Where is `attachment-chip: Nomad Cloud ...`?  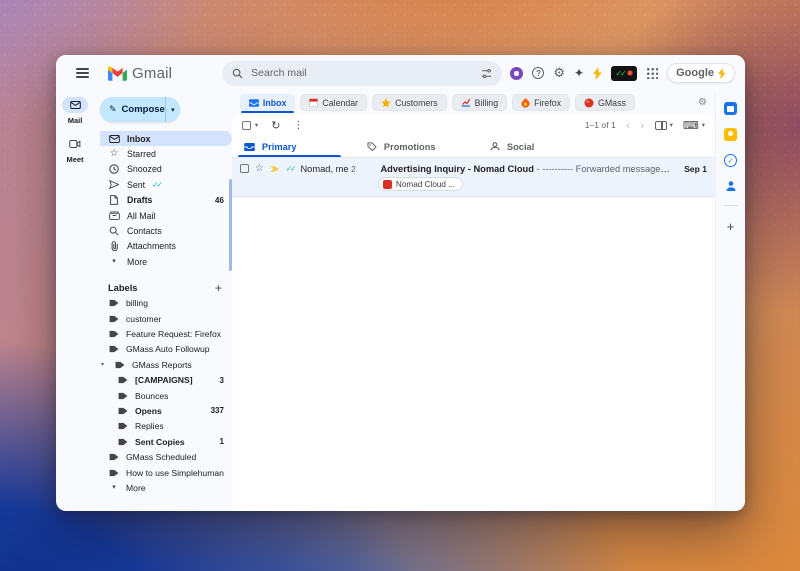
attachment-chip: Nomad Cloud ... is located at coordinates (420, 184).